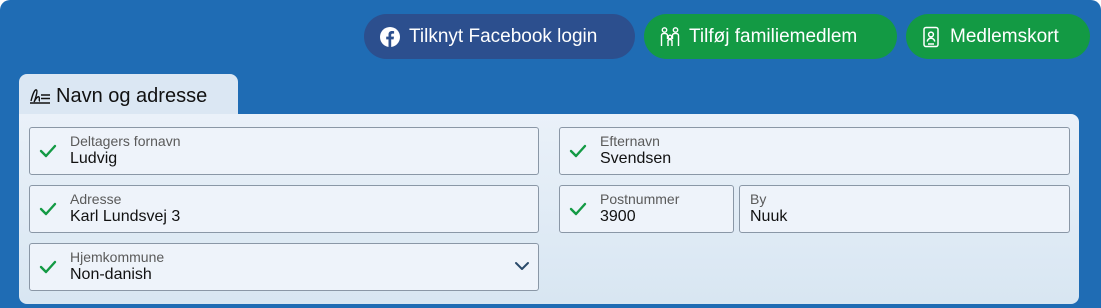 The image size is (1101, 308). Describe the element at coordinates (640, 199) in the screenshot. I see `postal-code-label: Postnummer` at that location.